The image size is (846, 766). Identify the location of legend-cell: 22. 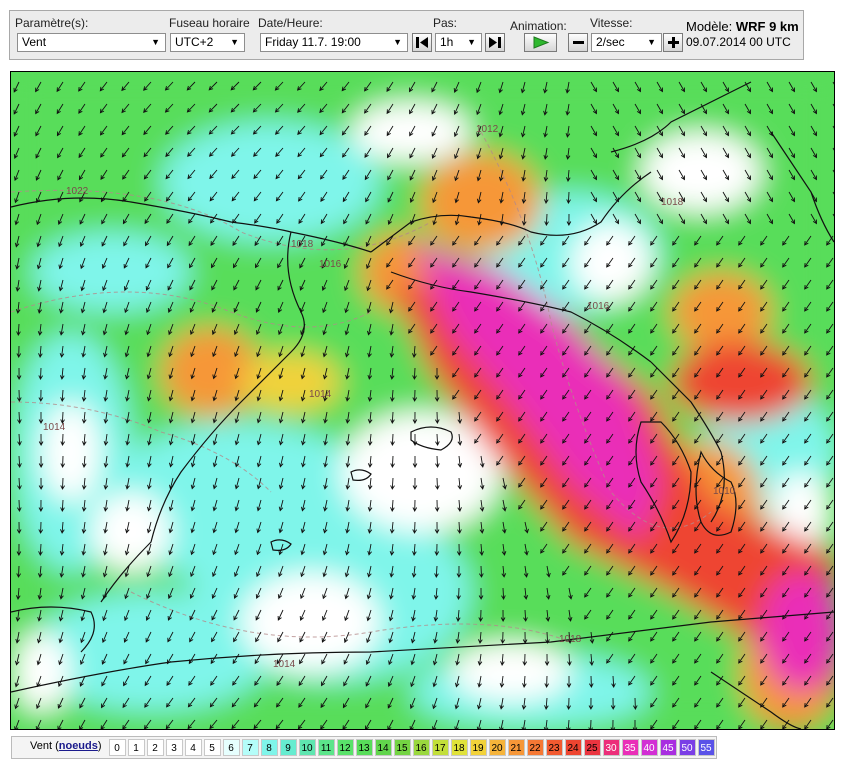
(535, 747).